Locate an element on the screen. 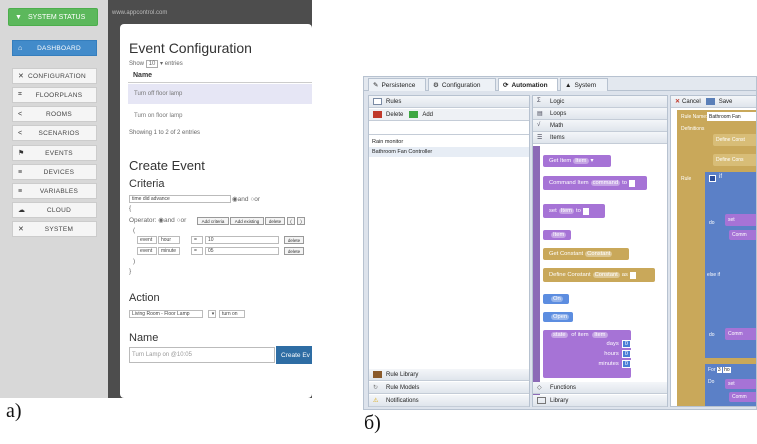  sidebar-item-cloud: ☁ CLOUD is located at coordinates (54, 210).